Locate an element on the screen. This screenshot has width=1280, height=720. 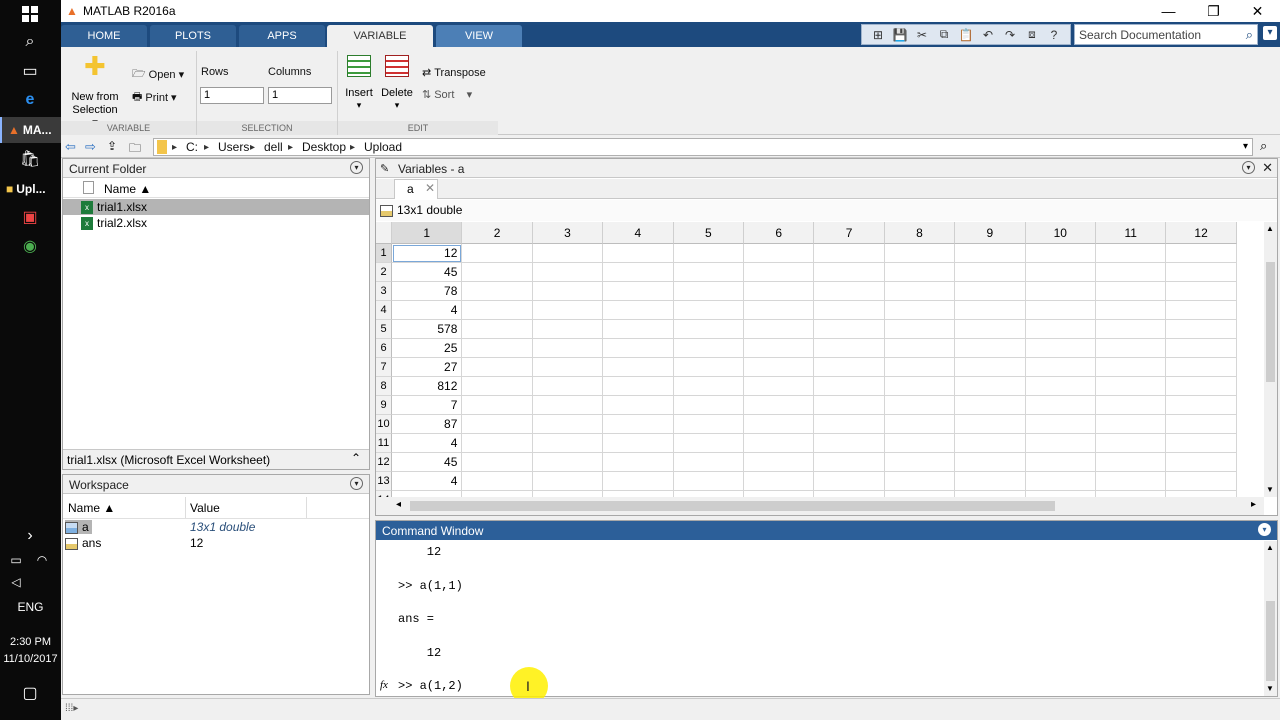
close-panel-icon: ✕ is located at coordinates (1267, 168).